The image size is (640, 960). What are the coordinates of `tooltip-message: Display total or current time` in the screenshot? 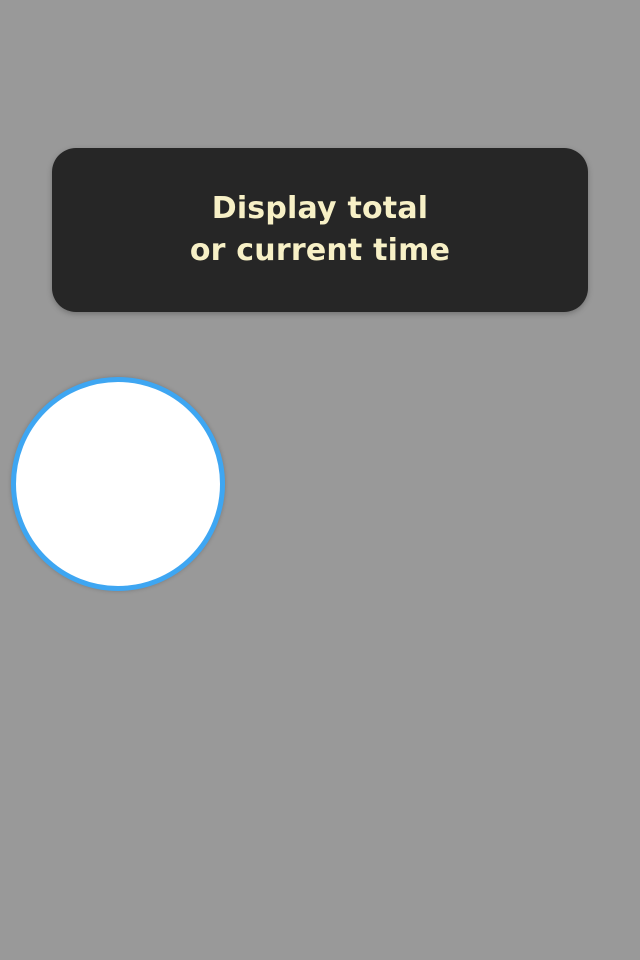 It's located at (320, 229).